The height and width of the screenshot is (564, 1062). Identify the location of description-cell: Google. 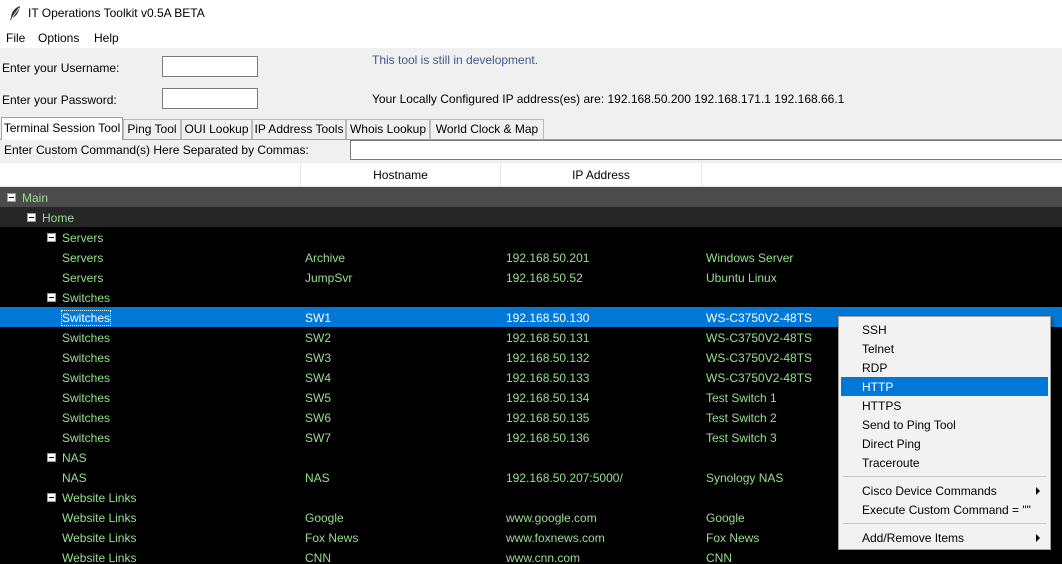
(725, 518).